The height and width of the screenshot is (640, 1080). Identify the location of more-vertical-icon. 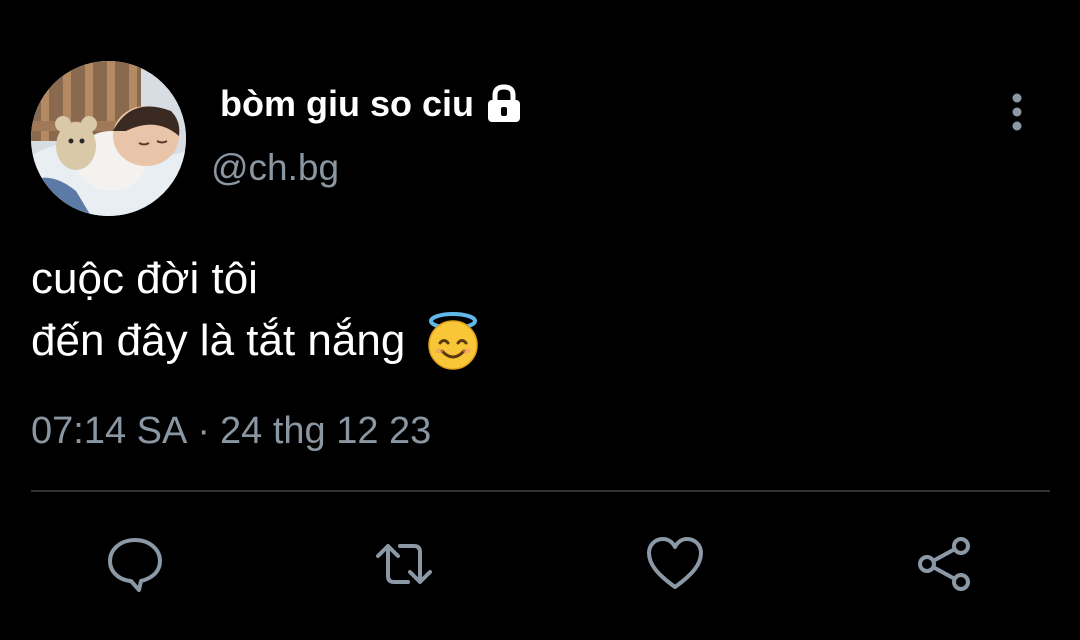
(1017, 112).